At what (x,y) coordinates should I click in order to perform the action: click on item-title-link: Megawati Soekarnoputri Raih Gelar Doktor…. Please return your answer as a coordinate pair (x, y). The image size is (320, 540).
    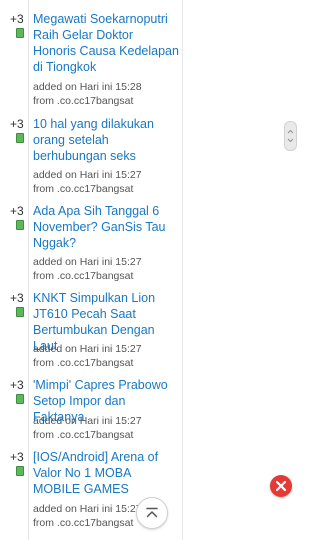
    Looking at the image, I should click on (106, 43).